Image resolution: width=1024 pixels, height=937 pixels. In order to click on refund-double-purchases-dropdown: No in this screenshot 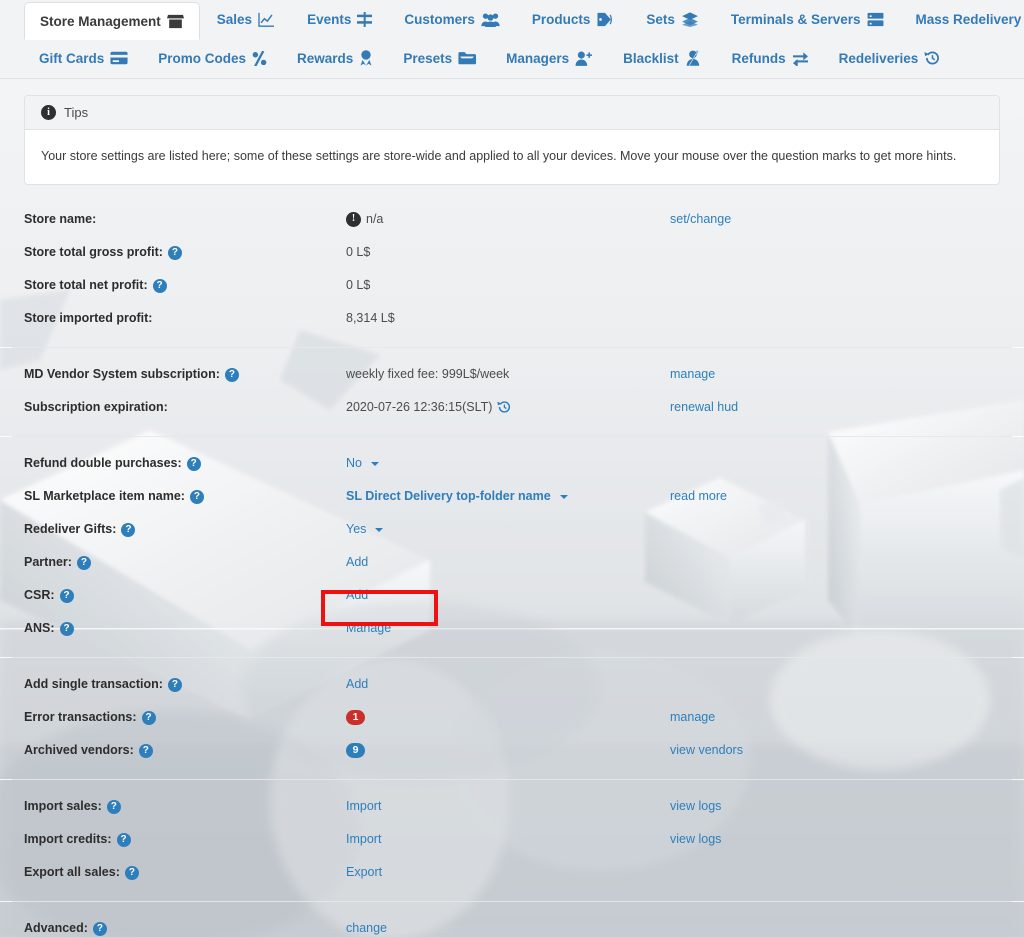, I will do `click(354, 463)`.